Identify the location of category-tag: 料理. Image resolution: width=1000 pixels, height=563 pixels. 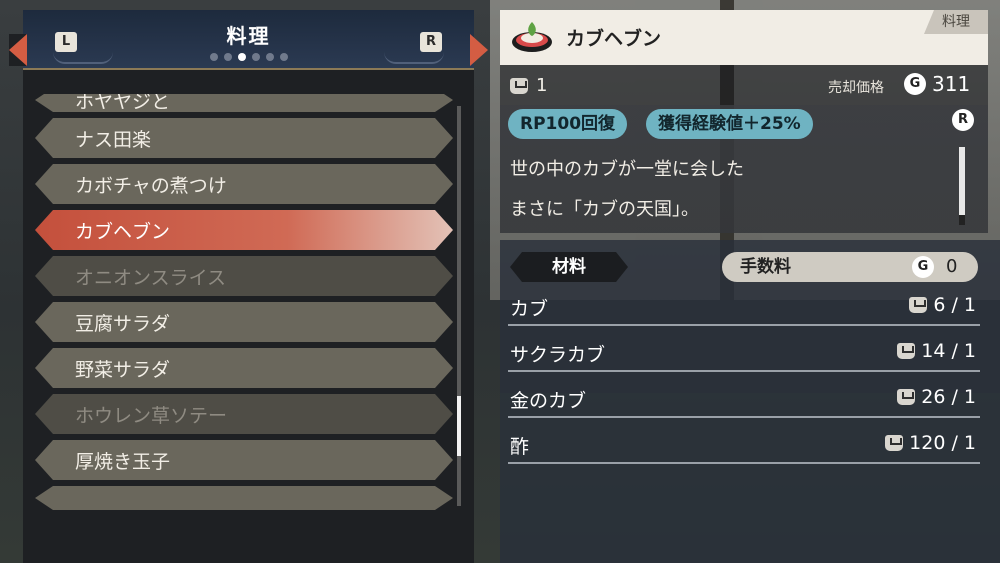
(956, 22).